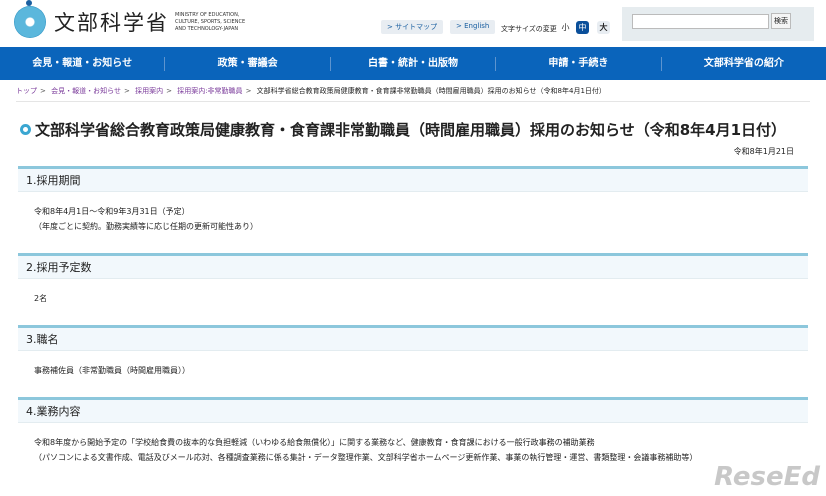 The image size is (826, 496). What do you see at coordinates (246, 63) in the screenshot?
I see `nav-policy: 政策・審議会` at bounding box center [246, 63].